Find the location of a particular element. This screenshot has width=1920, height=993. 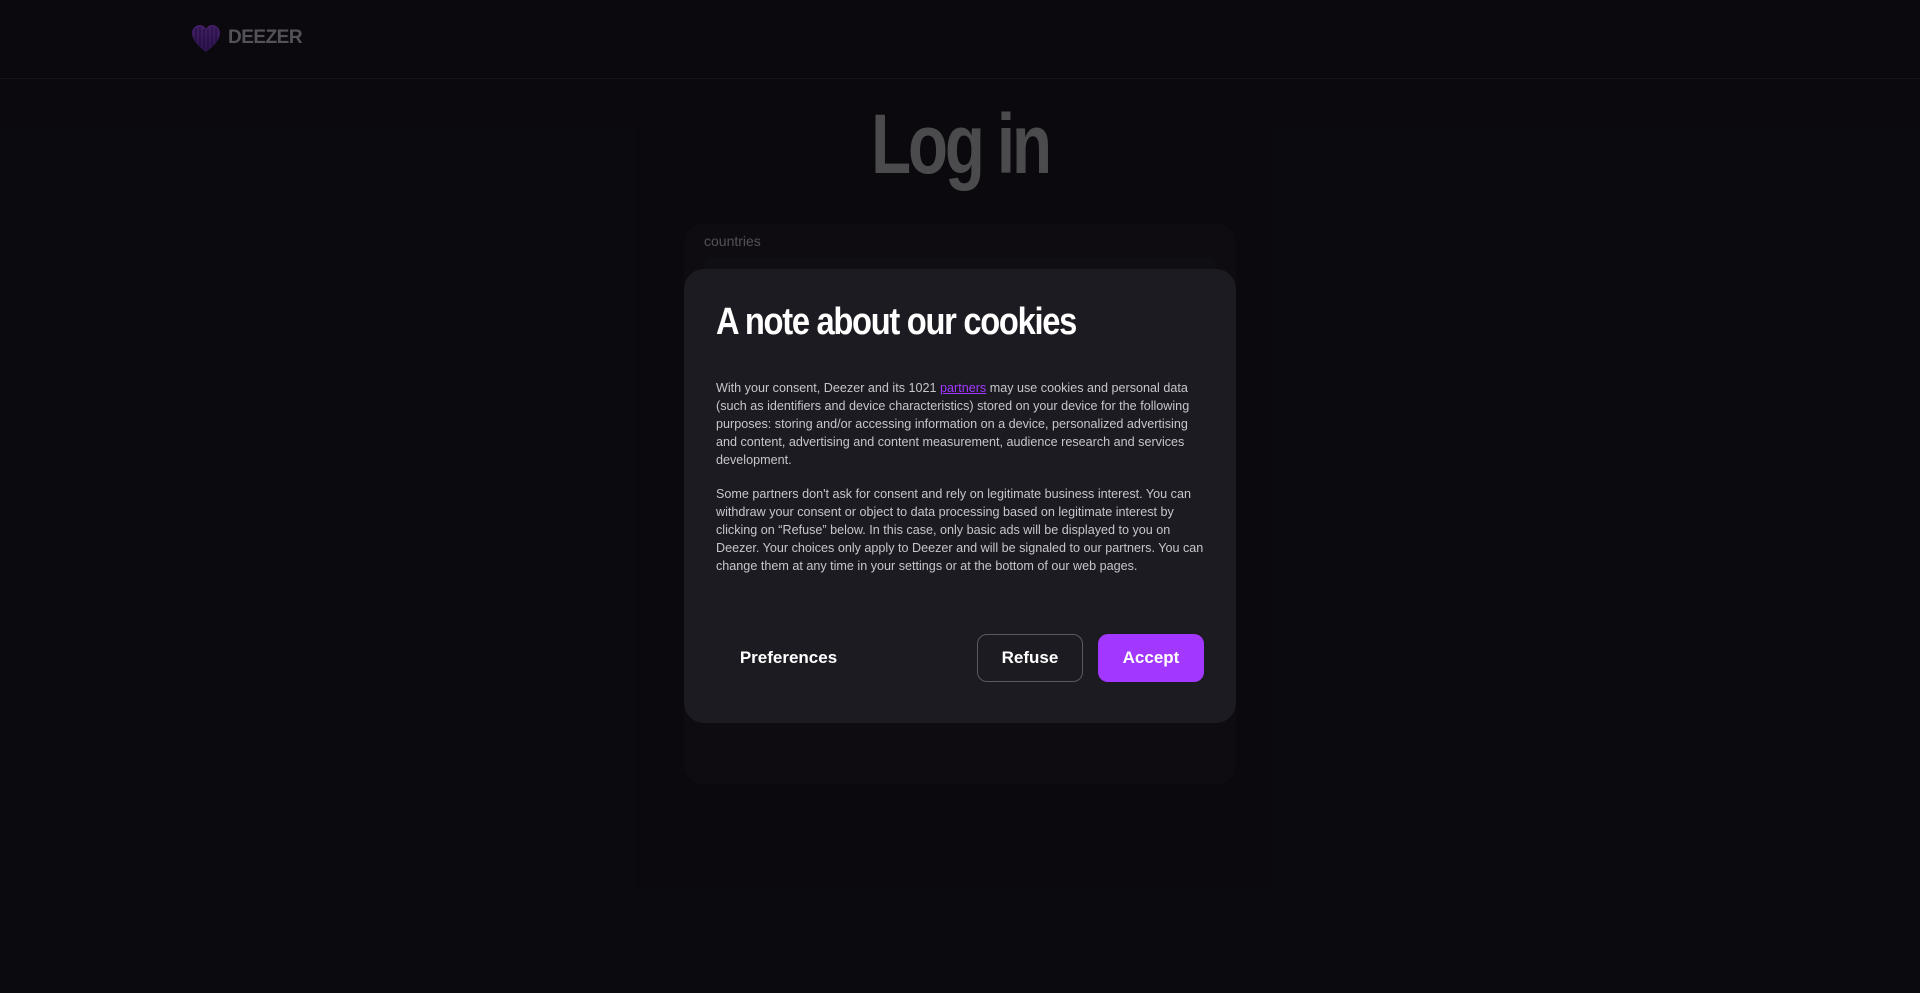

consent-text-start: With your consent, Deezer and its 1021 is located at coordinates (828, 388).